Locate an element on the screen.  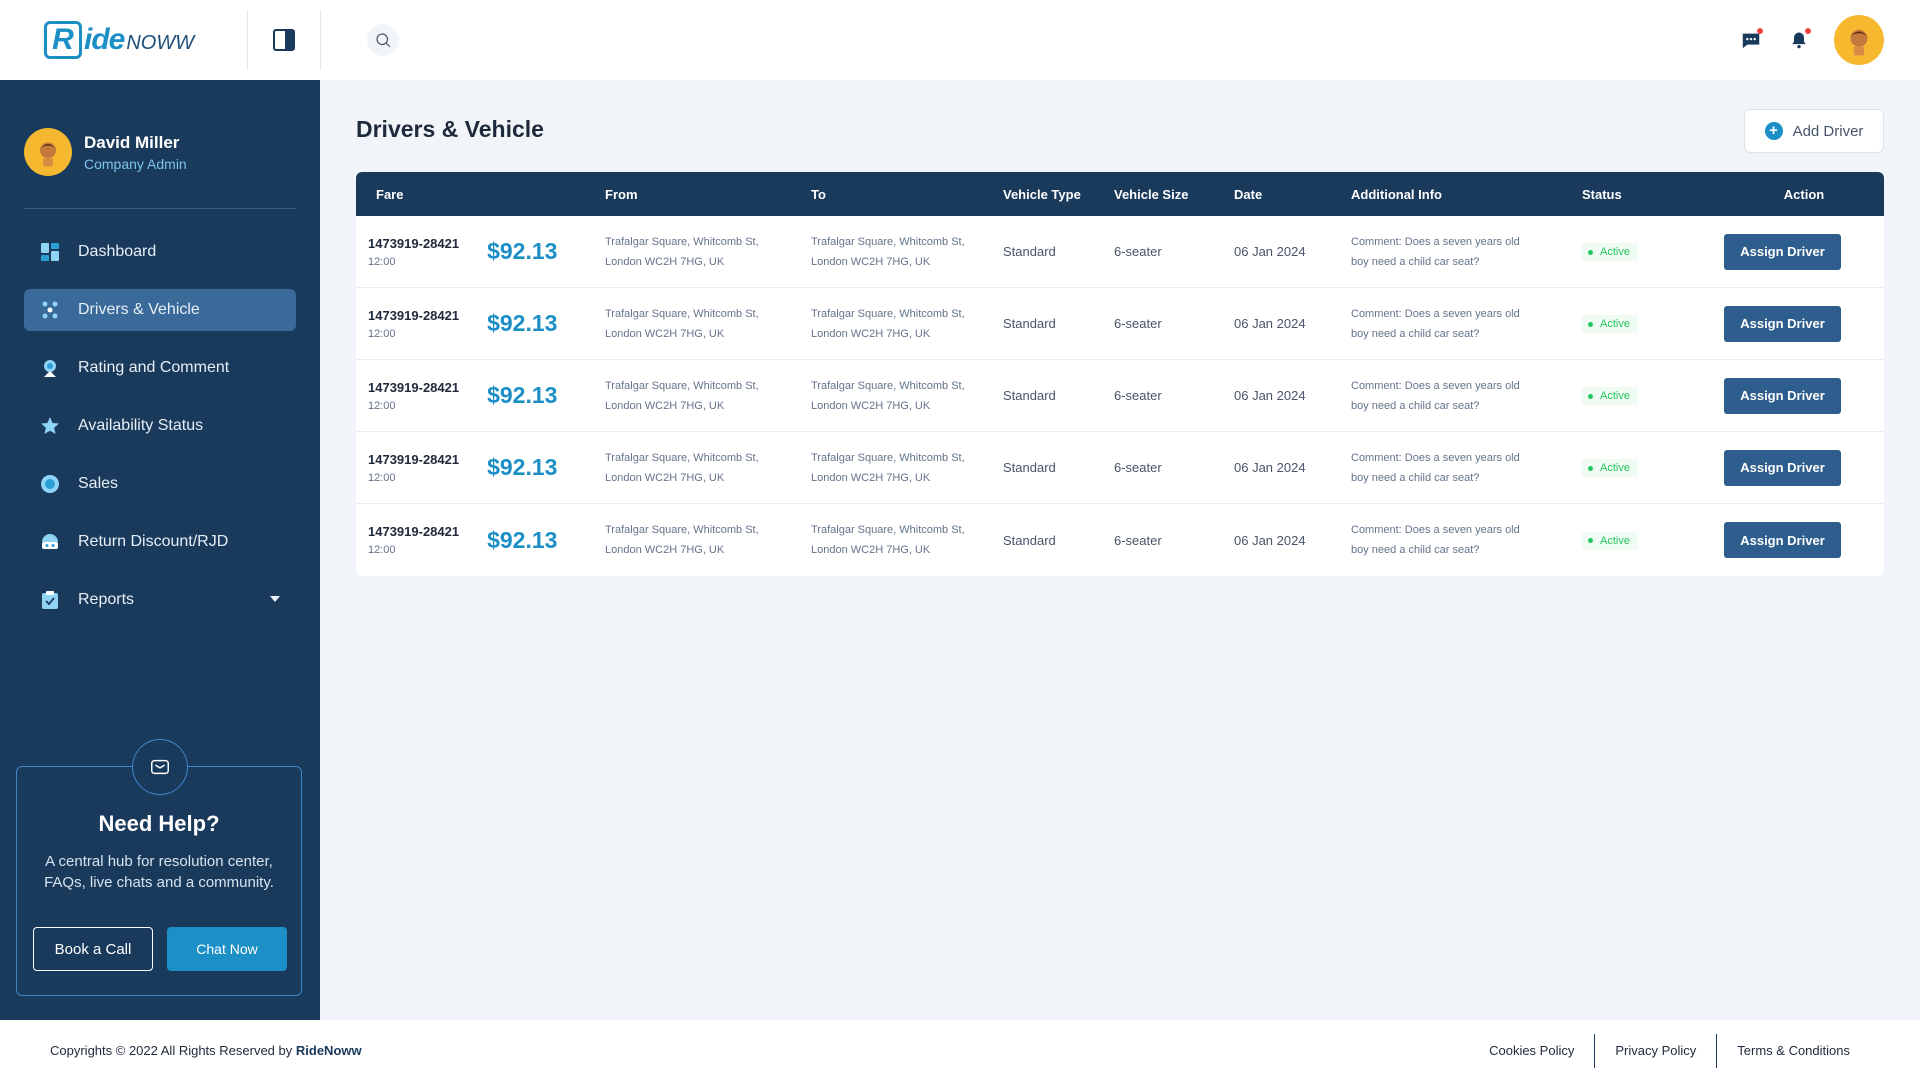
sidebar-item-drivers-vehicle: Drivers & Vehicle is located at coordinates (160, 310).